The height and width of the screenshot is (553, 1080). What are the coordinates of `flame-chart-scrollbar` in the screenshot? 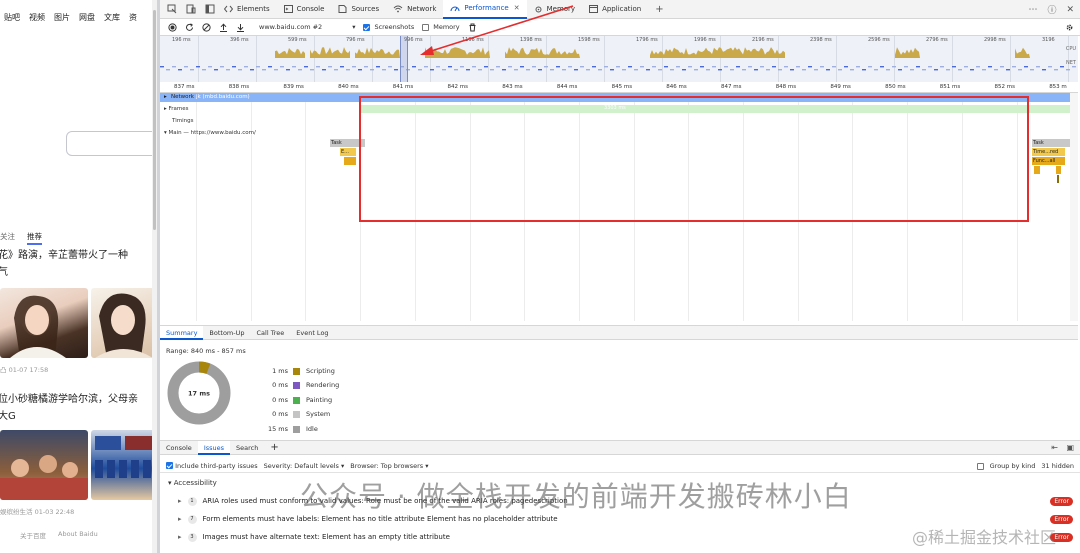 It's located at (1074, 207).